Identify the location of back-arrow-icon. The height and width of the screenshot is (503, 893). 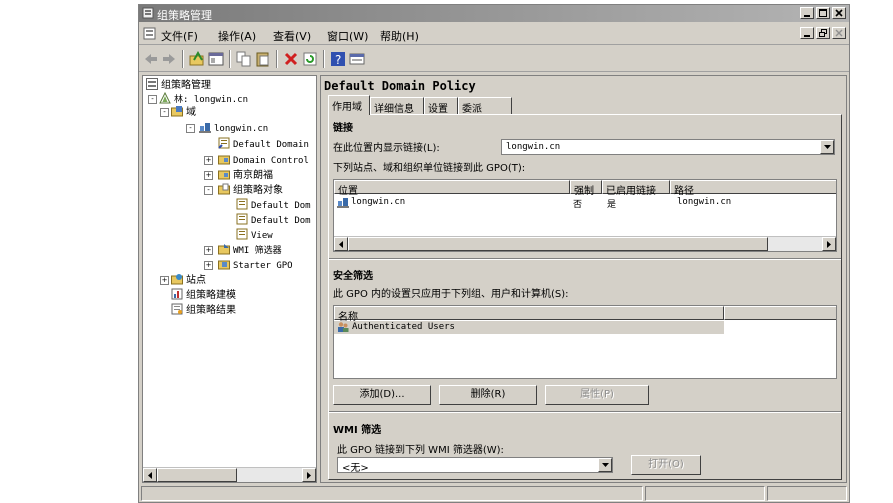
(151, 59).